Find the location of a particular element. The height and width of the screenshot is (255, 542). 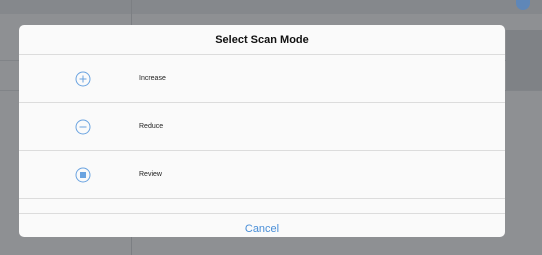

plus-circle-icon is located at coordinates (83, 79).